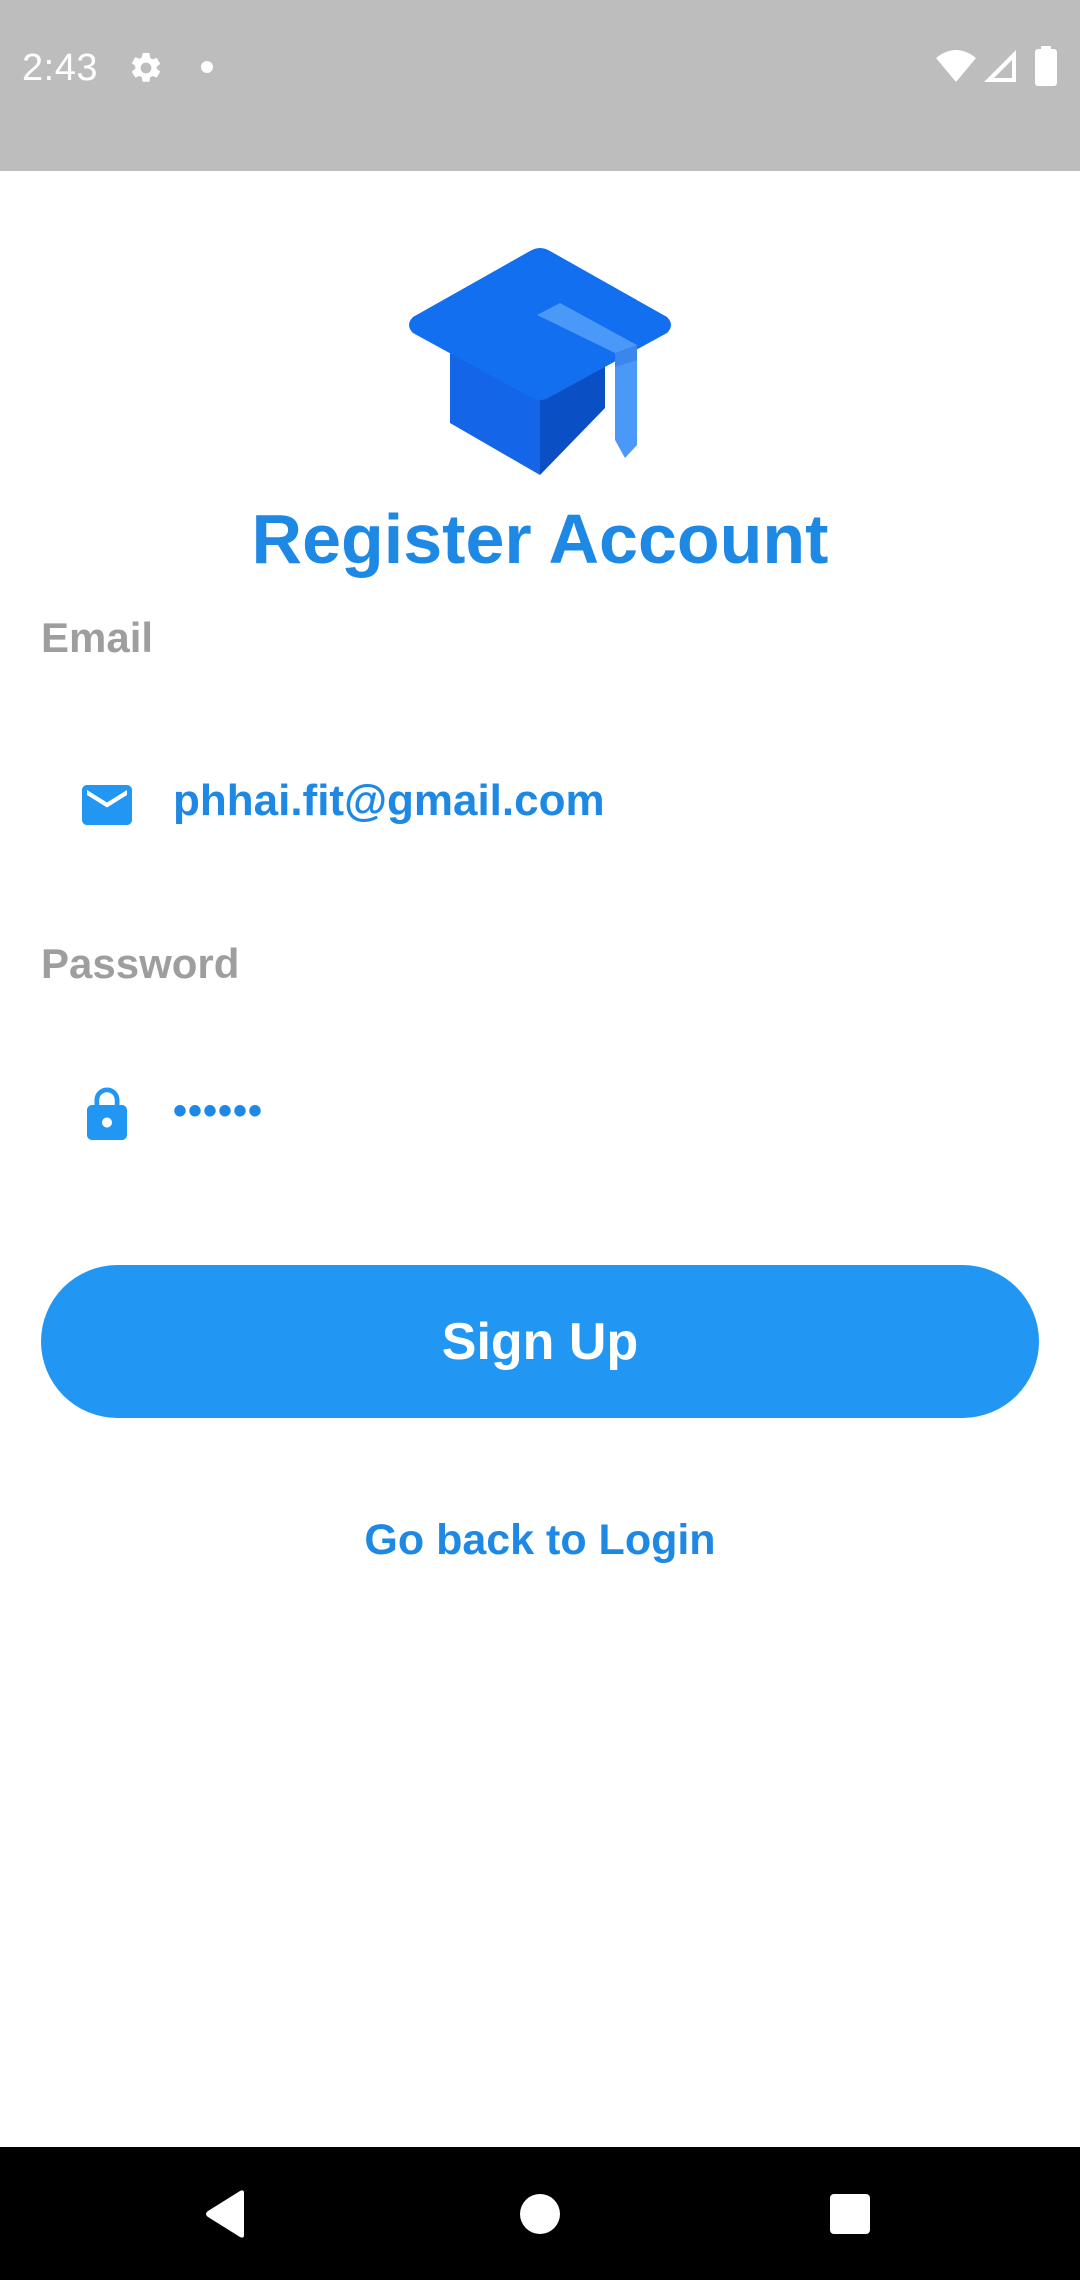 The height and width of the screenshot is (2280, 1080). I want to click on mail-icon, so click(107, 805).